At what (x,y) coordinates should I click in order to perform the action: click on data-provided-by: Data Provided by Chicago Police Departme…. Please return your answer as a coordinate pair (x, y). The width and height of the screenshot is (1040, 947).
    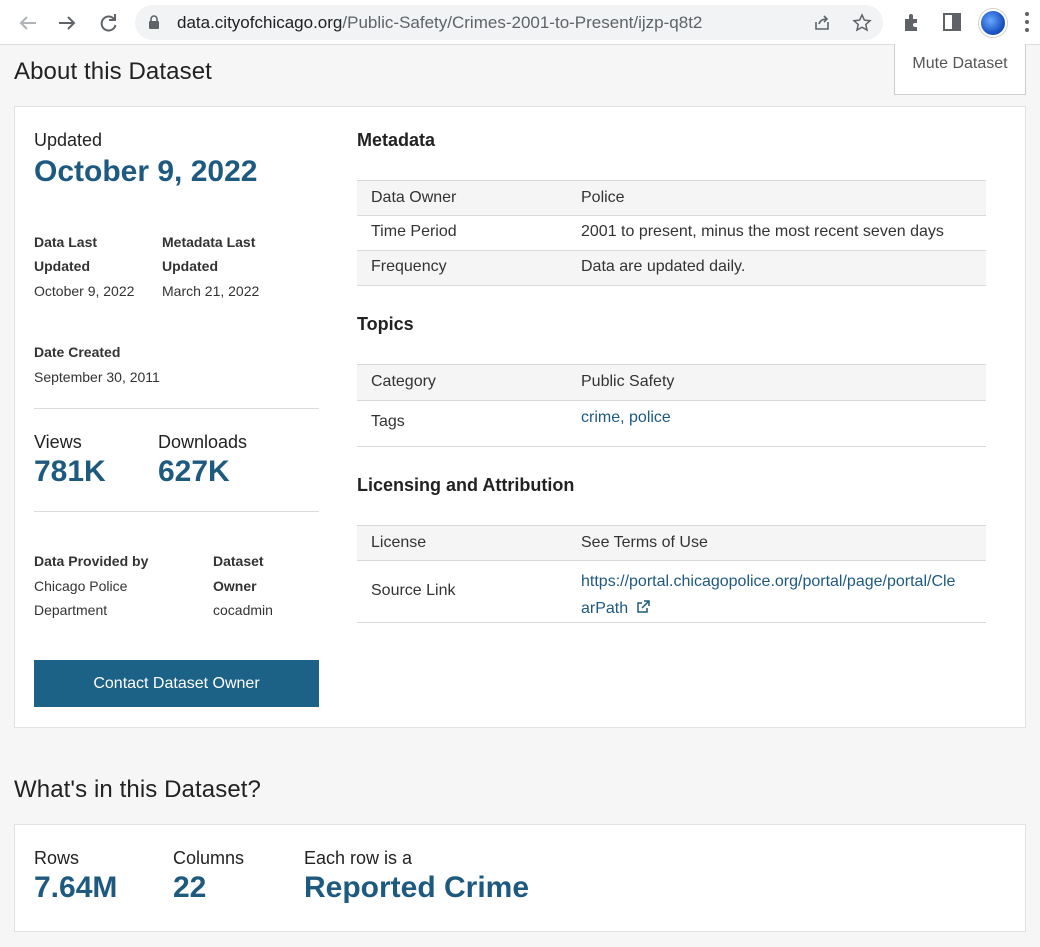
    Looking at the image, I should click on (91, 585).